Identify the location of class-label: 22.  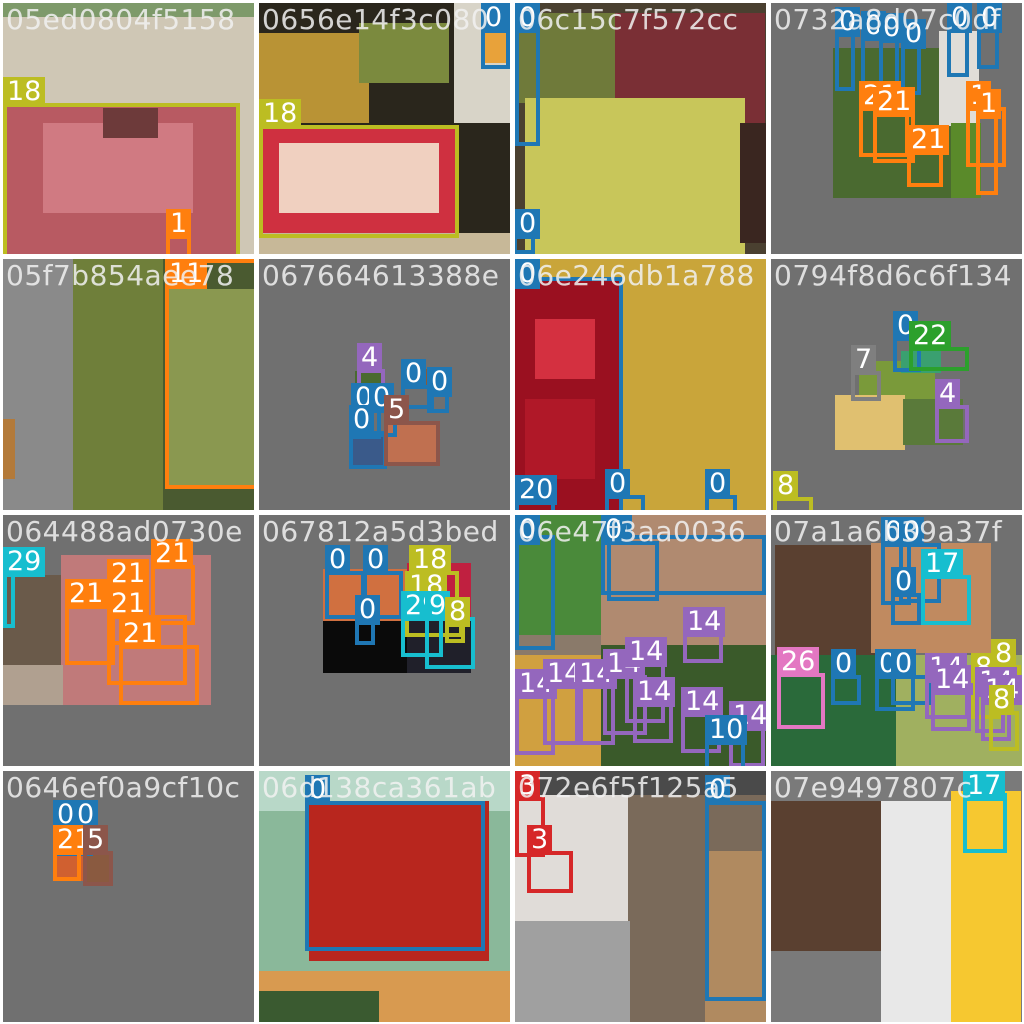
(930, 336).